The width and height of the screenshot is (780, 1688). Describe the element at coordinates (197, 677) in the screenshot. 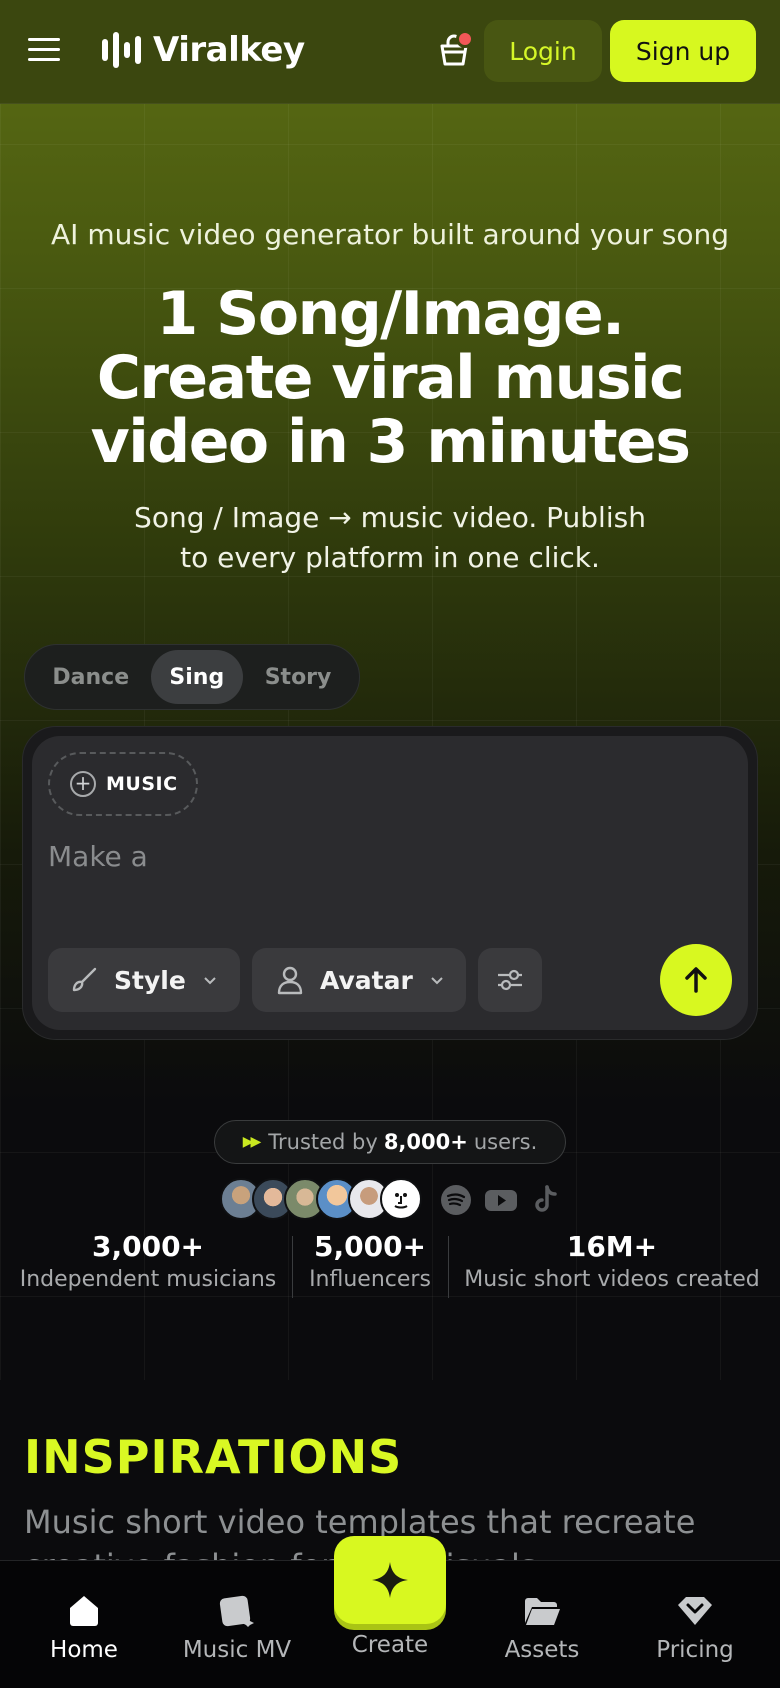

I see `tab-sing: Sing` at that location.